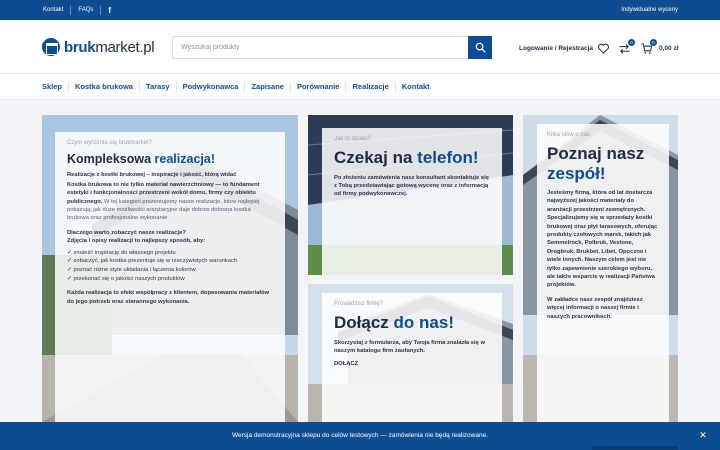 The width and height of the screenshot is (720, 450). I want to click on card-title: Czekaj na telefon!, so click(412, 158).